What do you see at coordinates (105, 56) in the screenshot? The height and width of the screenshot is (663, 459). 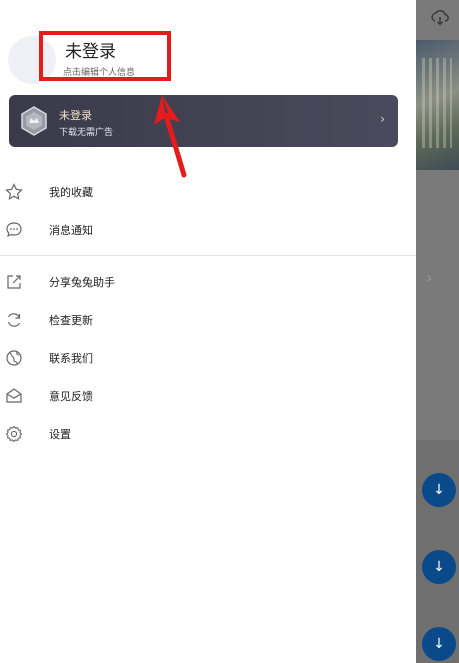 I see `annotation-highlight-box` at bounding box center [105, 56].